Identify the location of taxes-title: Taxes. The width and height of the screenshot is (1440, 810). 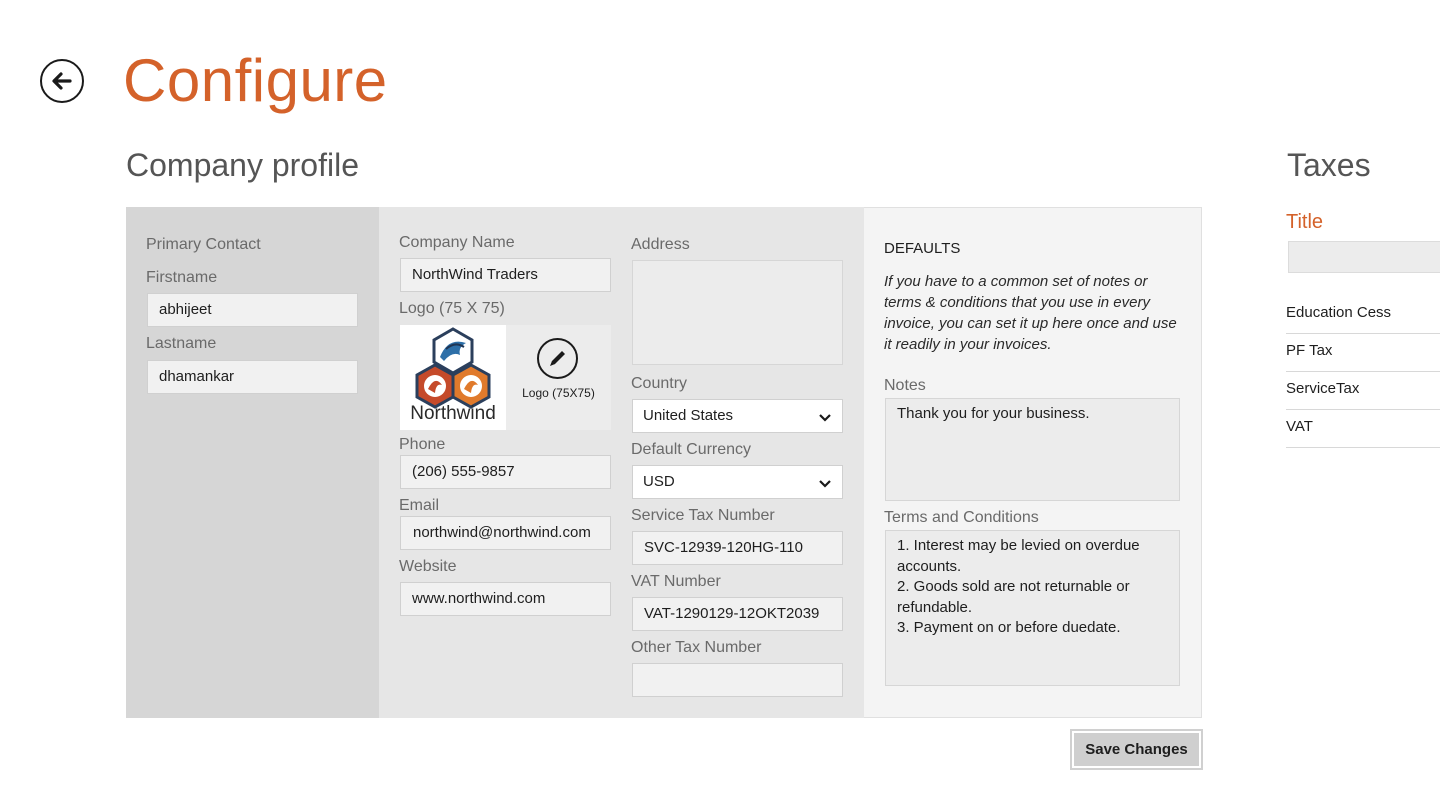
(1329, 165).